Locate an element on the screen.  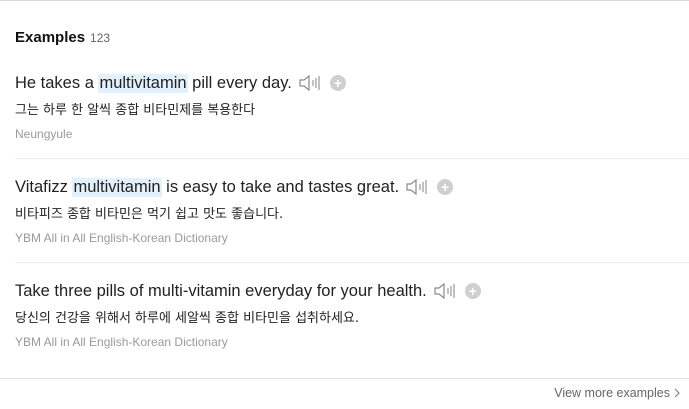
example-translation: 그는 하루 한 알씩 종합 비타민제를 복용한다 is located at coordinates (135, 110).